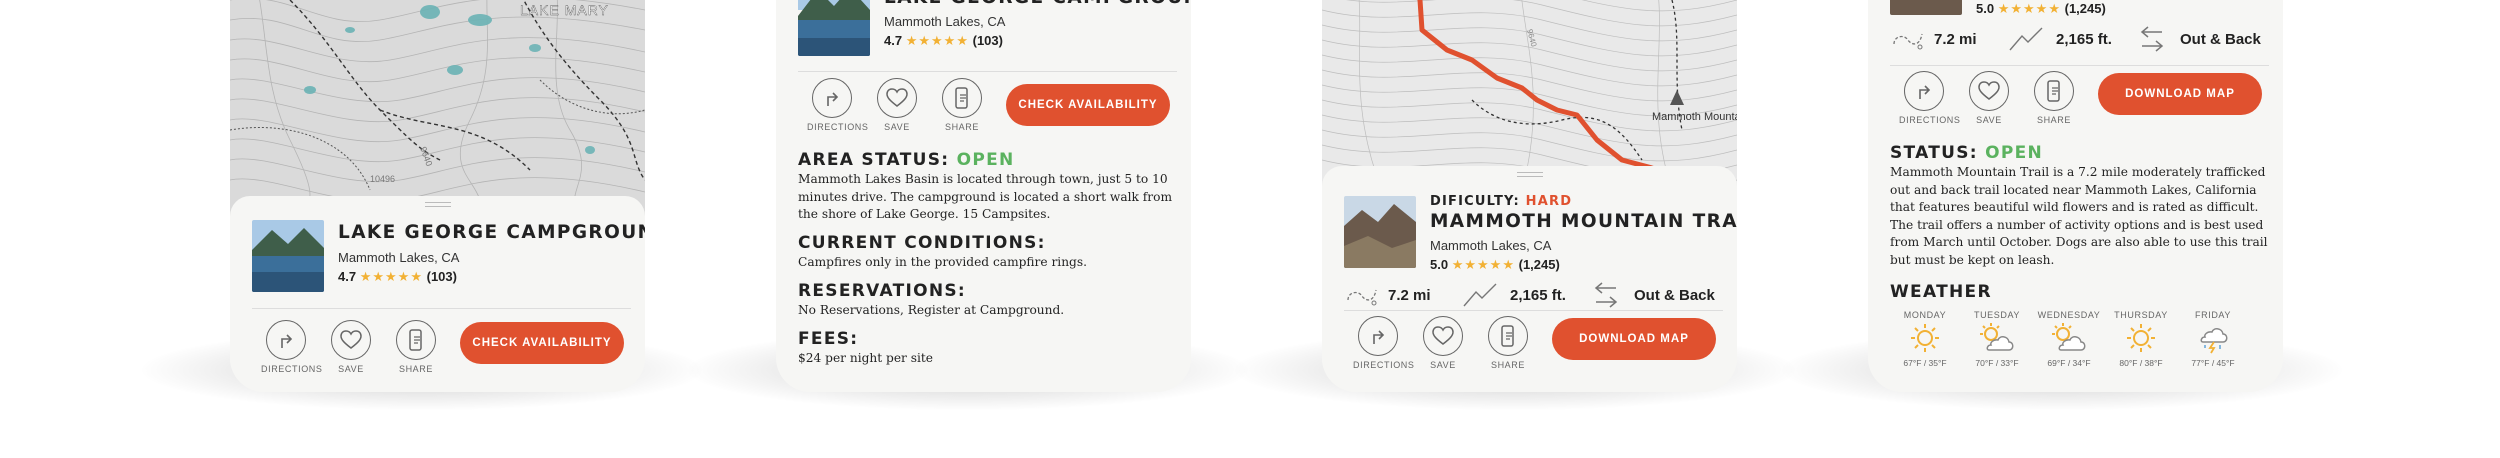  Describe the element at coordinates (1475, 201) in the screenshot. I see `difficulty-label: DIFICULTY:` at that location.